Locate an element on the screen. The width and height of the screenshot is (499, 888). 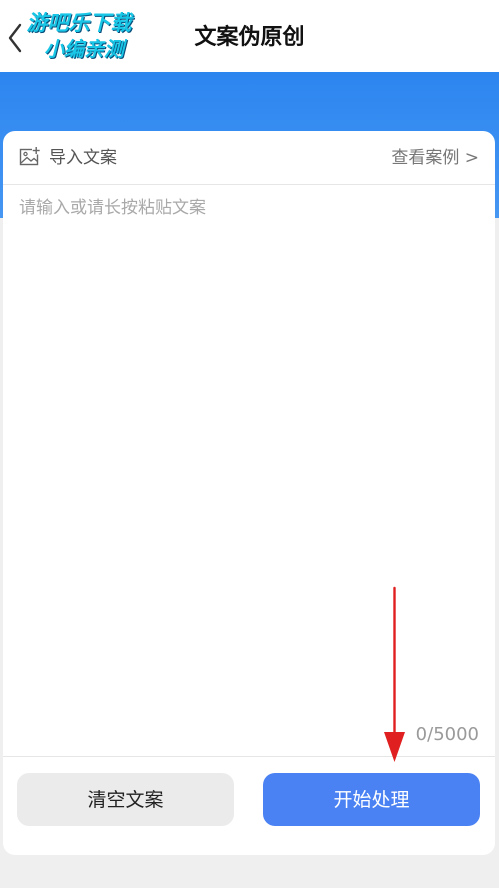
page-title: 文案伪原创 is located at coordinates (249, 37).